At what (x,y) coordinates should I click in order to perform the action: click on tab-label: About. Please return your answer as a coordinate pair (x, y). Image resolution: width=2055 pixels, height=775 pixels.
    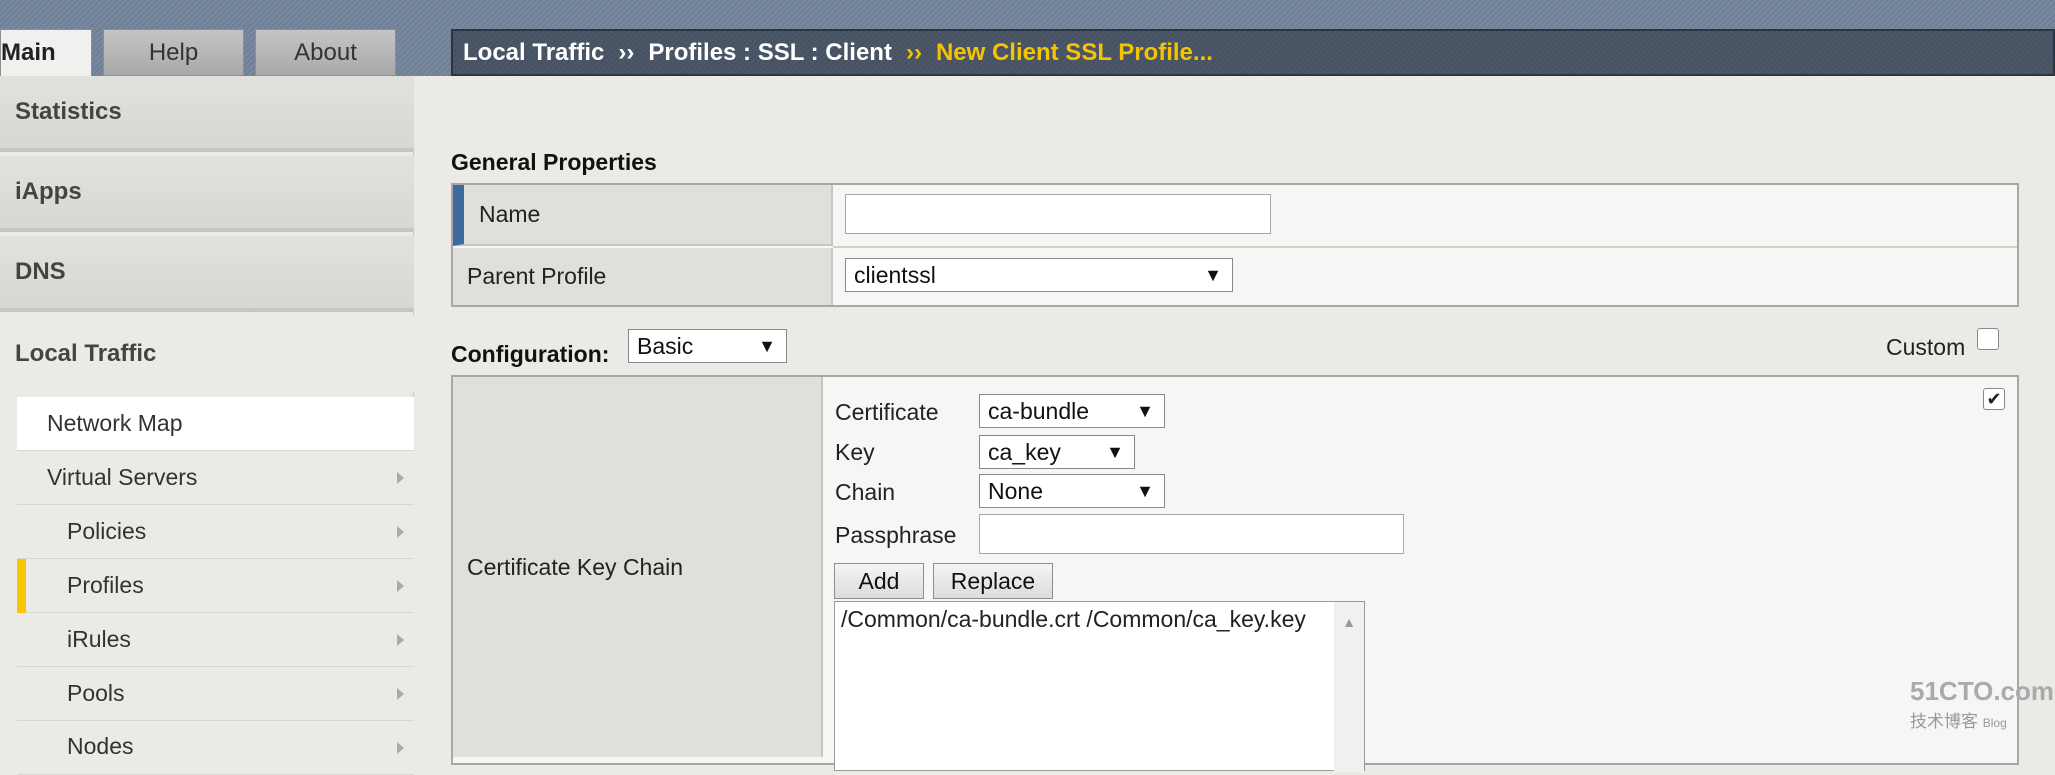
    Looking at the image, I should click on (325, 52).